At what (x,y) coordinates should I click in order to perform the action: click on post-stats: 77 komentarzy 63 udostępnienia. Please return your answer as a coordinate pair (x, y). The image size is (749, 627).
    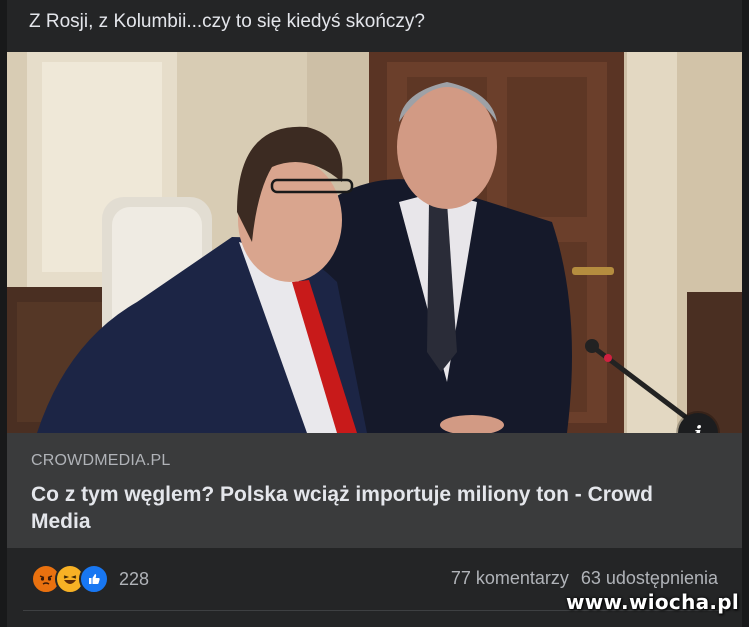
    Looking at the image, I should click on (584, 578).